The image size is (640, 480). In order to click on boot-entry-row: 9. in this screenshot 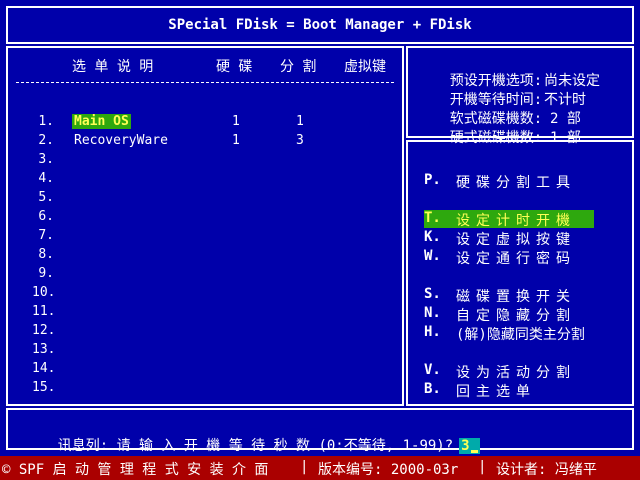, I will do `click(203, 275)`.